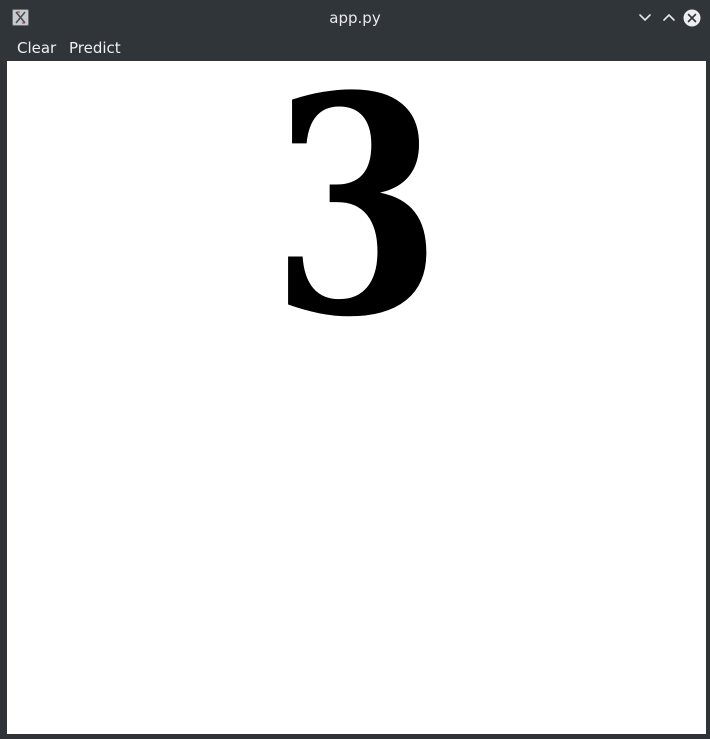 This screenshot has width=710, height=739. Describe the element at coordinates (355, 18) in the screenshot. I see `window-title: app.py` at that location.